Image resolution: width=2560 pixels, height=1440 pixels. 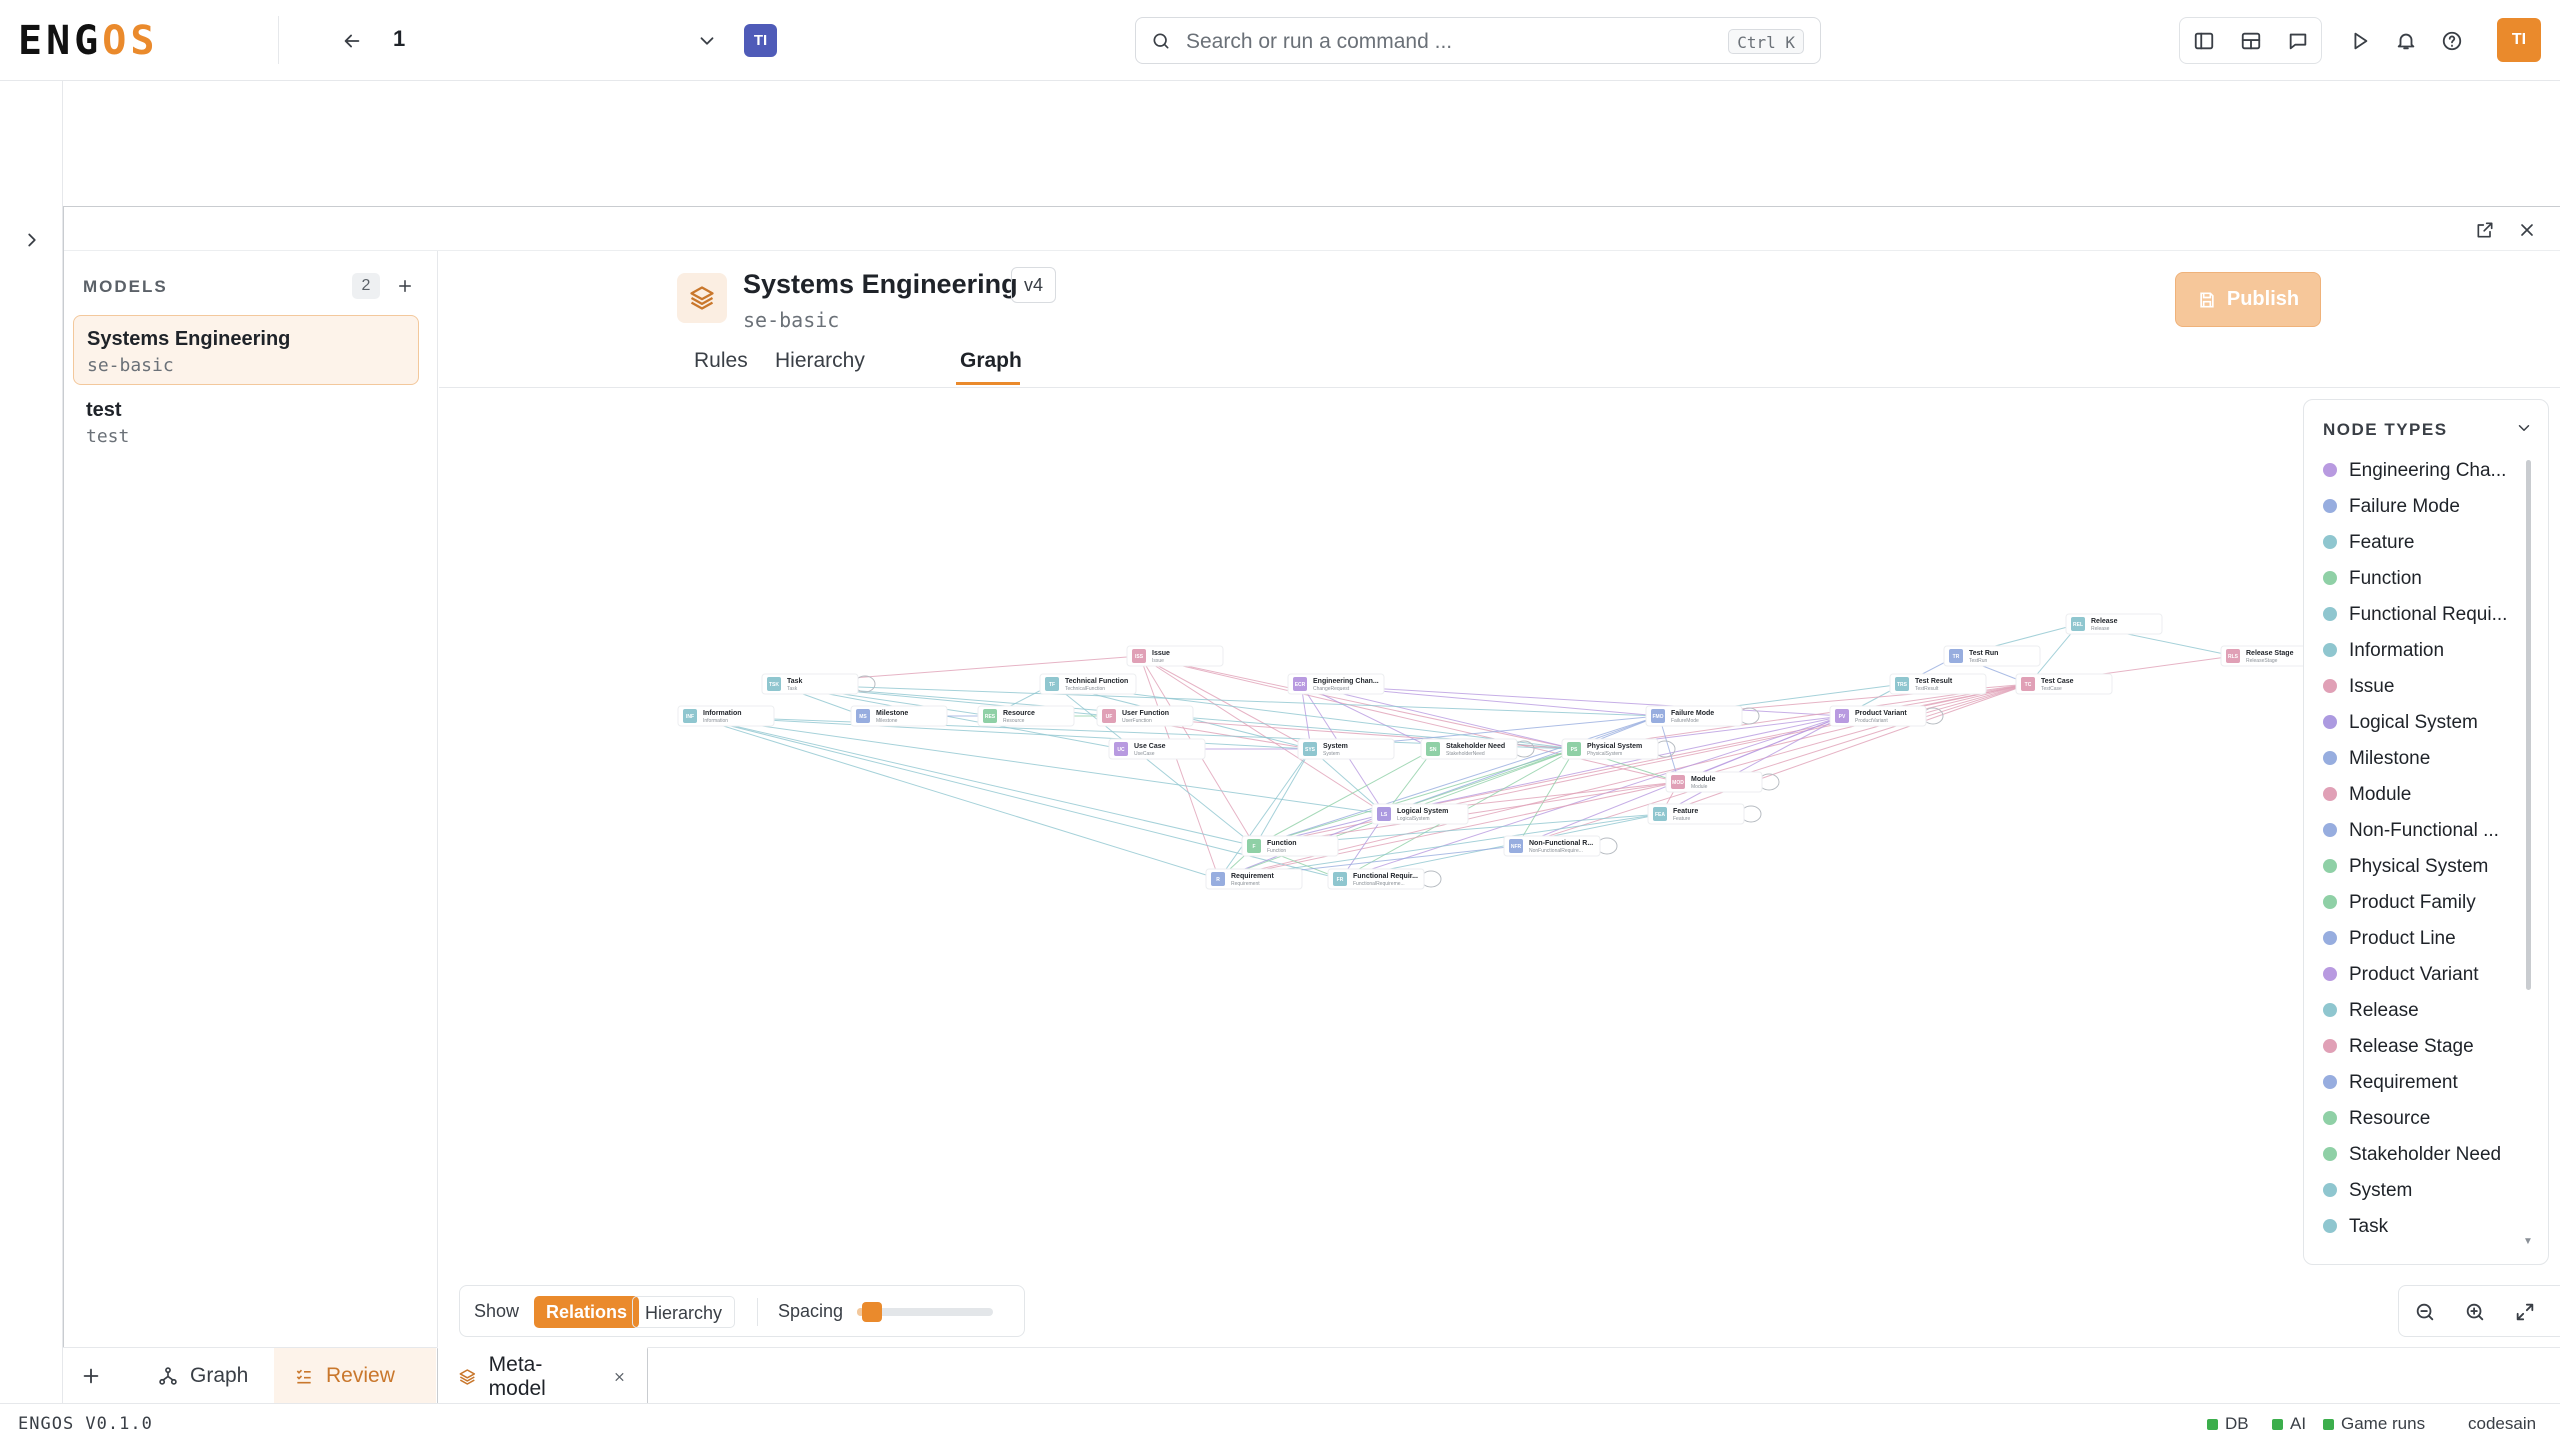 What do you see at coordinates (2064, 684) in the screenshot?
I see `graph-node: TC Test CaseTestCase` at bounding box center [2064, 684].